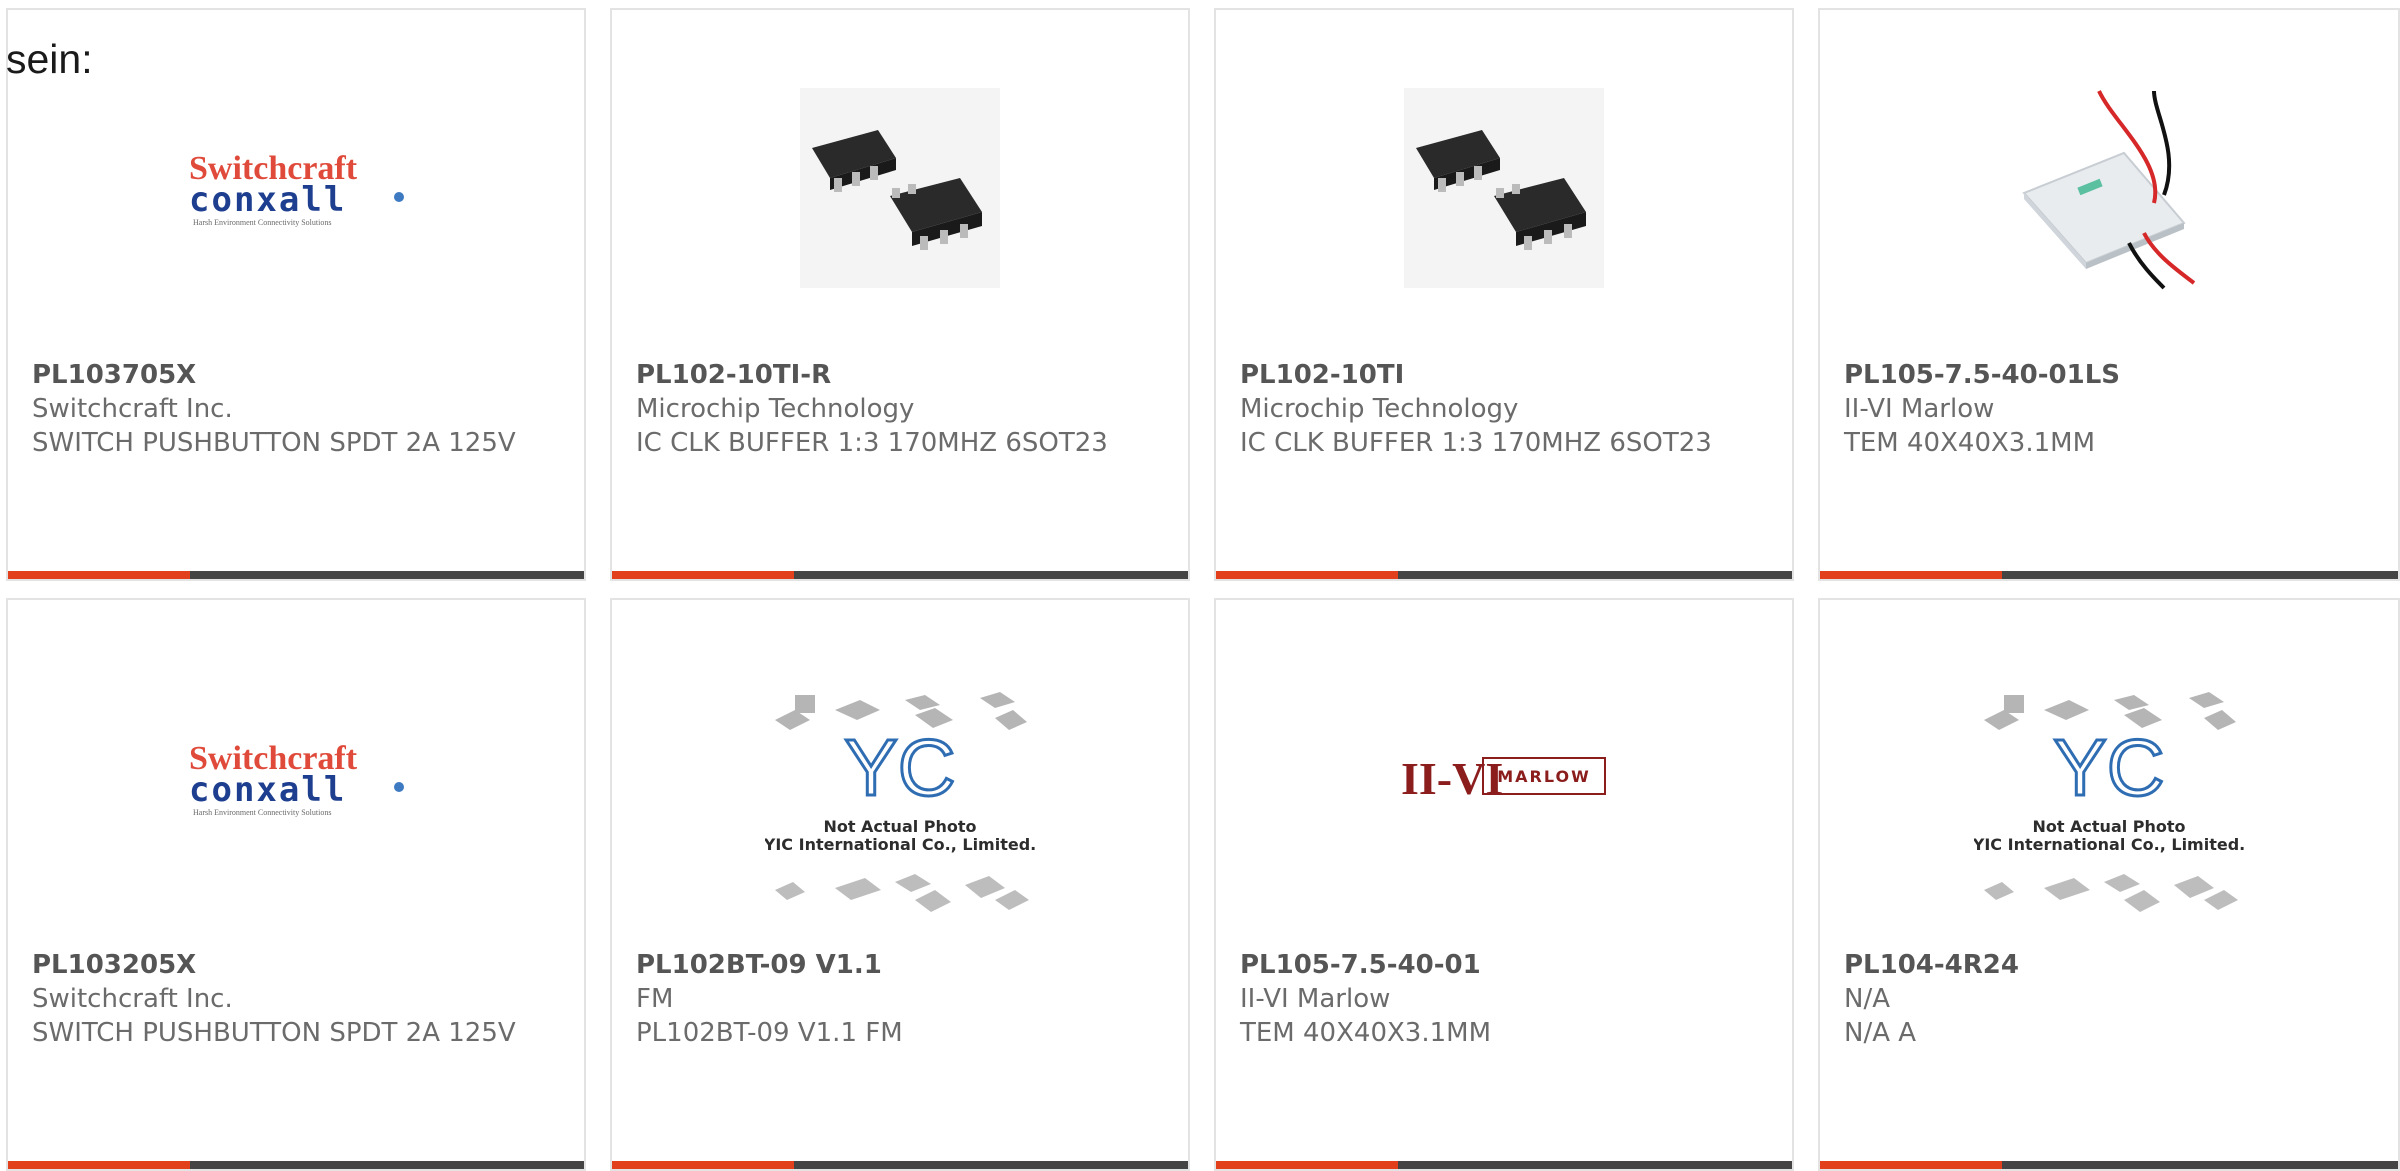  I want to click on part-number: PL103705X, so click(292, 375).